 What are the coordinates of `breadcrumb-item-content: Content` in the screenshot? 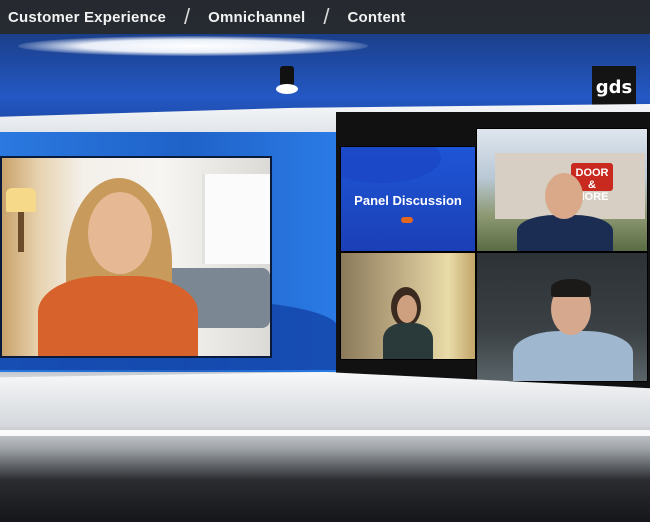 It's located at (377, 17).